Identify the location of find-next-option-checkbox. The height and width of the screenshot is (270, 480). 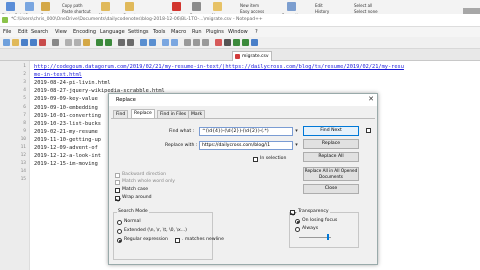
(368, 130).